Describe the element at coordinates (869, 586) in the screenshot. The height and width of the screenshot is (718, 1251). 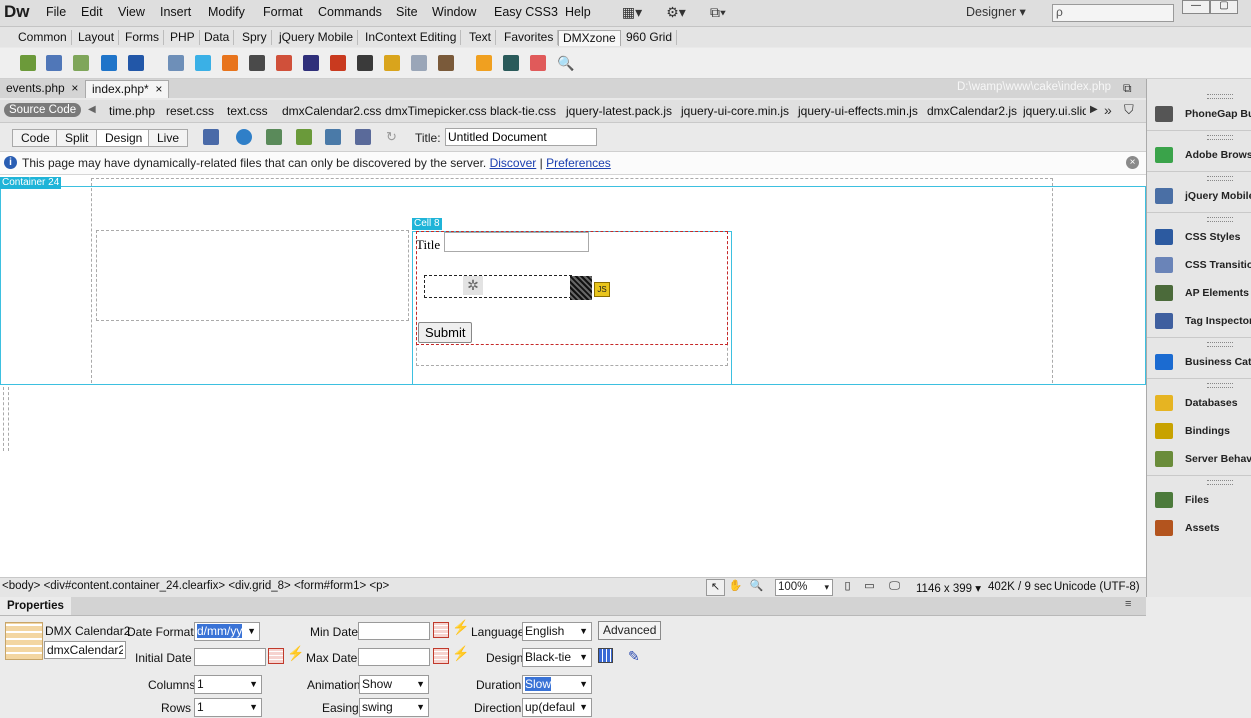
I see `tablet-size-icon: ▭` at that location.